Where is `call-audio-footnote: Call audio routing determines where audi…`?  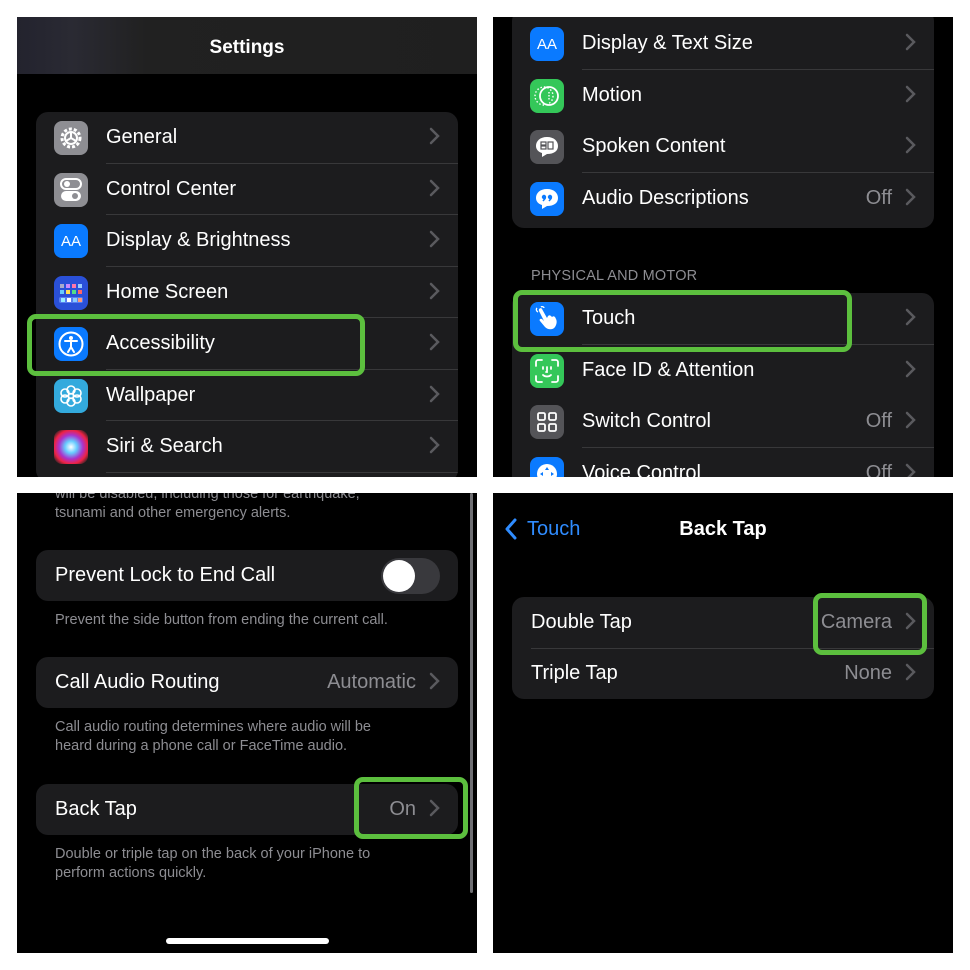 call-audio-footnote: Call audio routing determines where audi… is located at coordinates (213, 736).